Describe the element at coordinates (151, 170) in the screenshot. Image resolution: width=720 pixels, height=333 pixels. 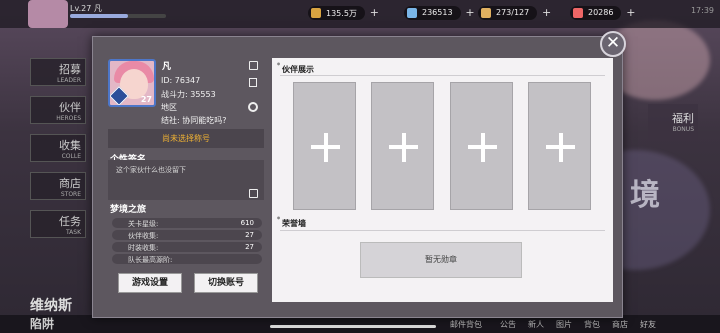
I see `signature-text: 这个家伙什么也没留下` at that location.